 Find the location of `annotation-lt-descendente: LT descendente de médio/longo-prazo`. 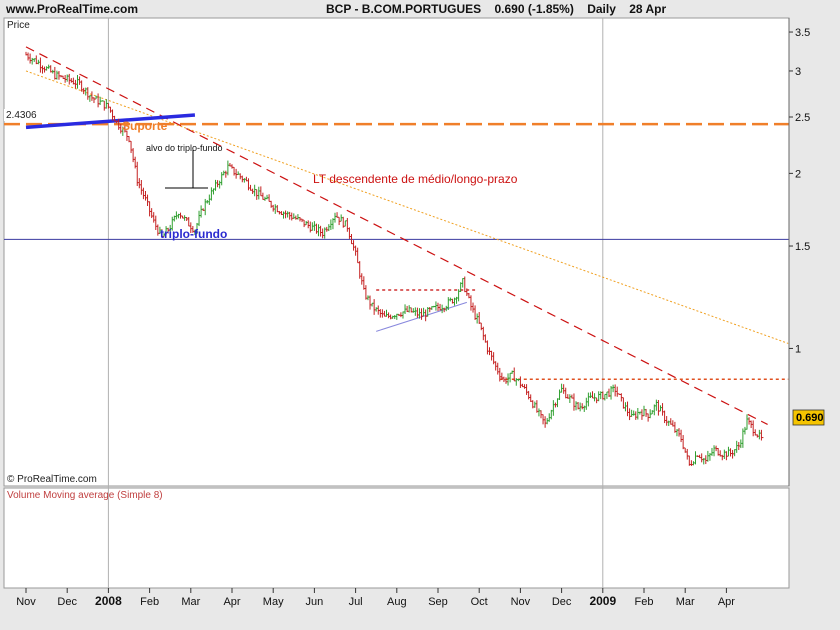

annotation-lt-descendente: LT descendente de médio/longo-prazo is located at coordinates (415, 179).